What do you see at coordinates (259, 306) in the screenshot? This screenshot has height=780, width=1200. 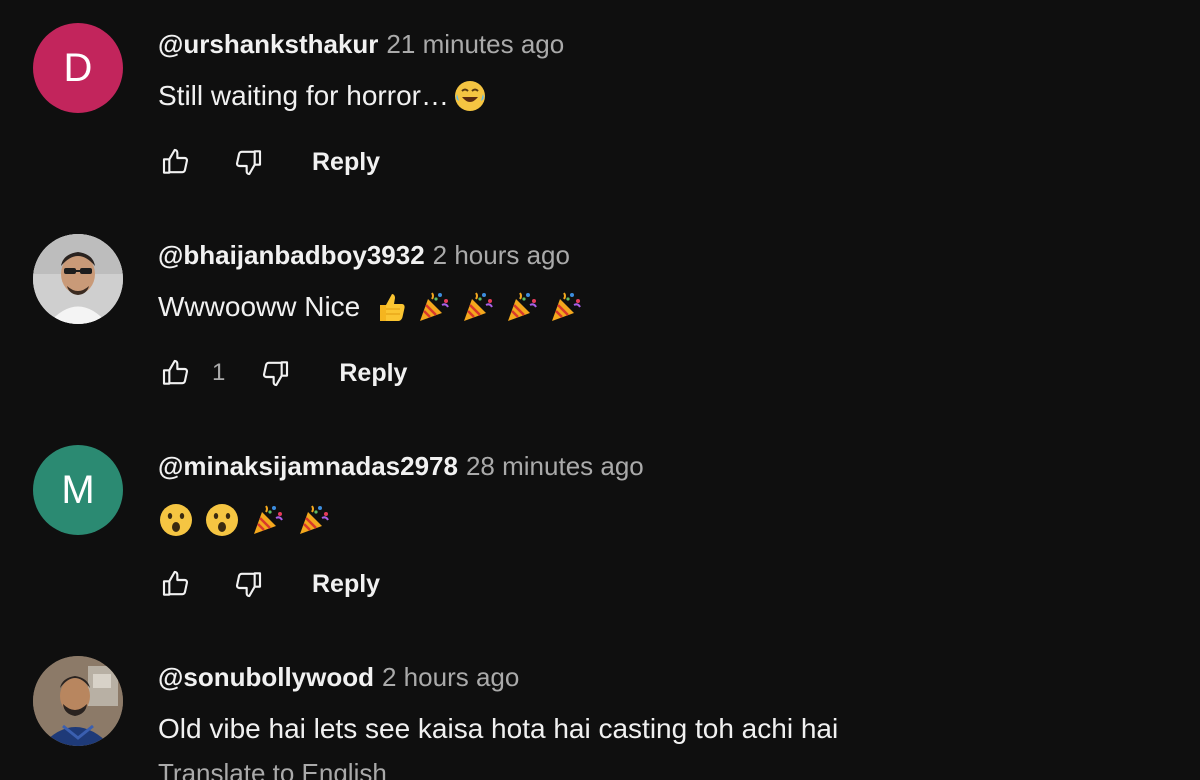 I see `comment-text: Wwwooww Nice` at bounding box center [259, 306].